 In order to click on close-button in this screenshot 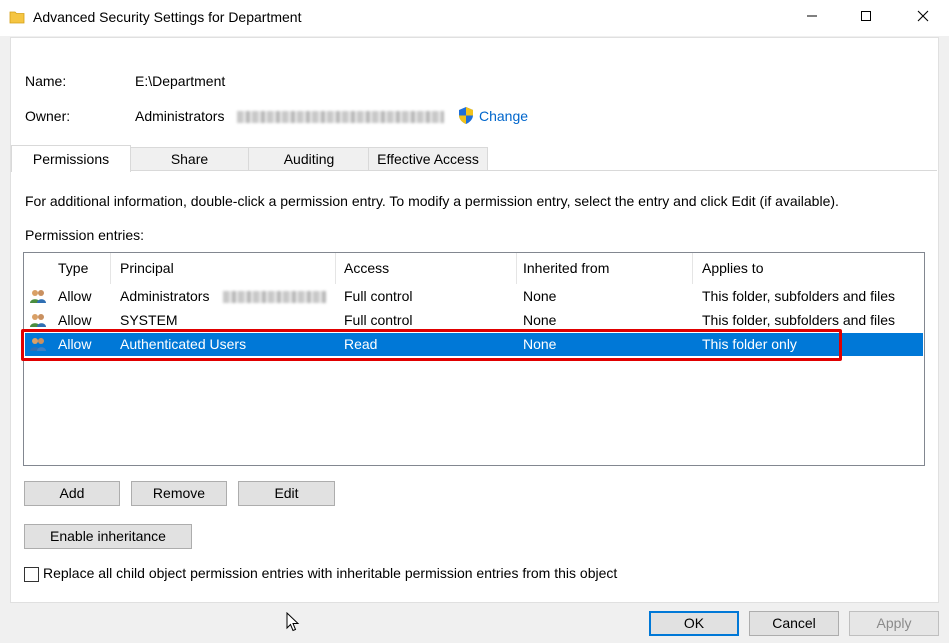, I will do `click(923, 16)`.